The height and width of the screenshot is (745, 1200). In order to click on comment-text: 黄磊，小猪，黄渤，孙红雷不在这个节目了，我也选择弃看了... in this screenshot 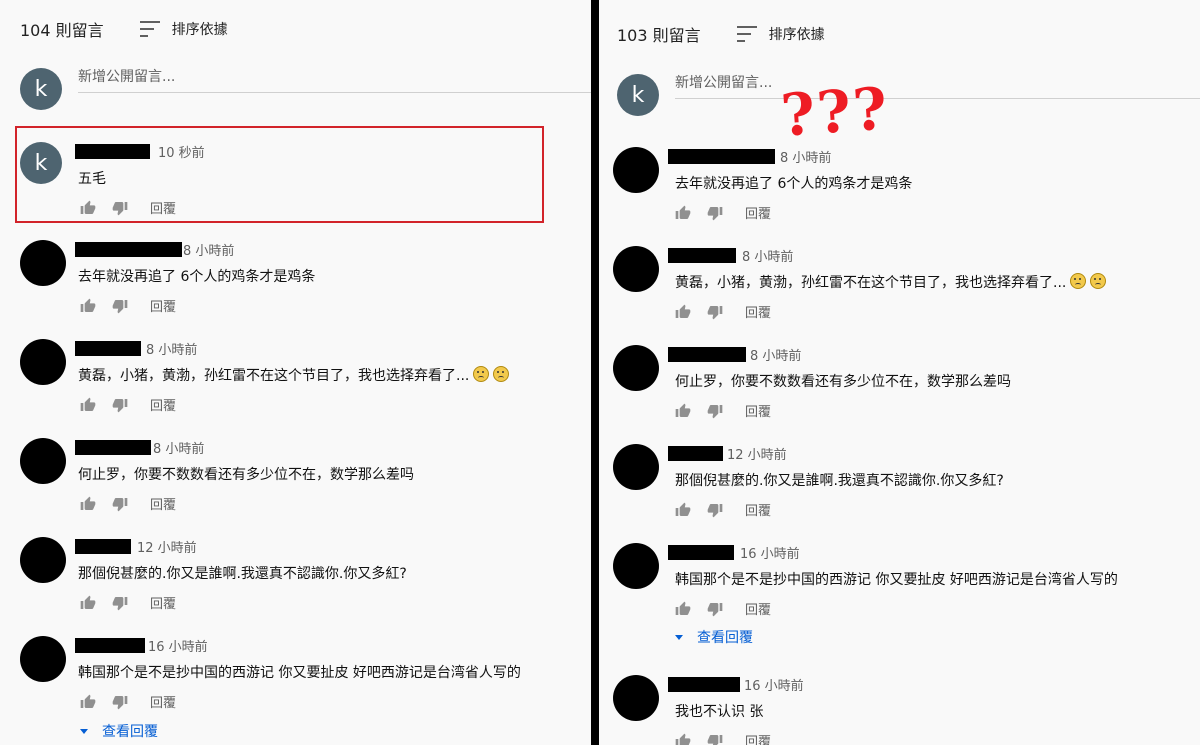, I will do `click(294, 375)`.